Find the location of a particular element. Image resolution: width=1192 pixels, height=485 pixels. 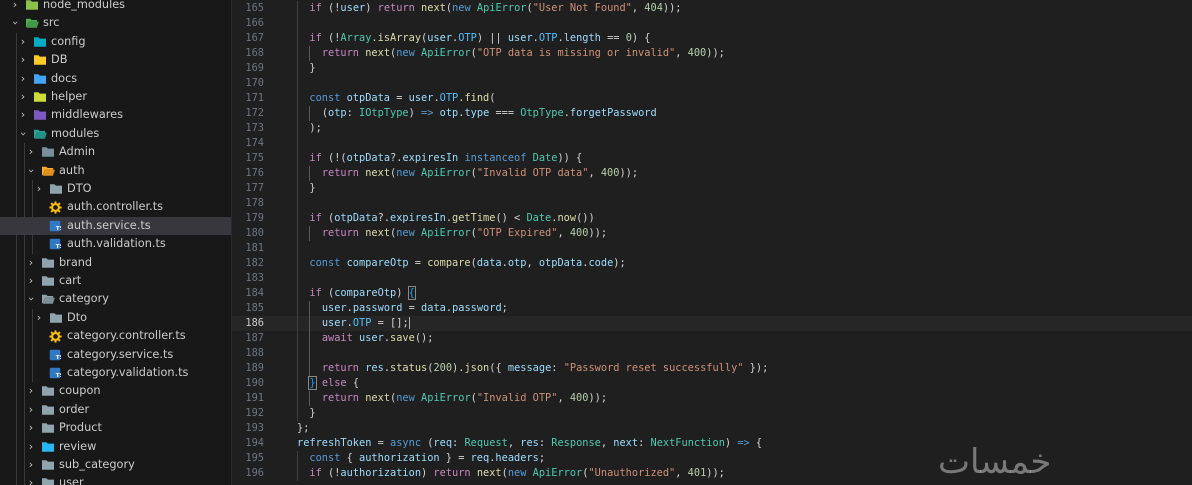

tree-folder-middlewares: › middlewares is located at coordinates (115, 115).